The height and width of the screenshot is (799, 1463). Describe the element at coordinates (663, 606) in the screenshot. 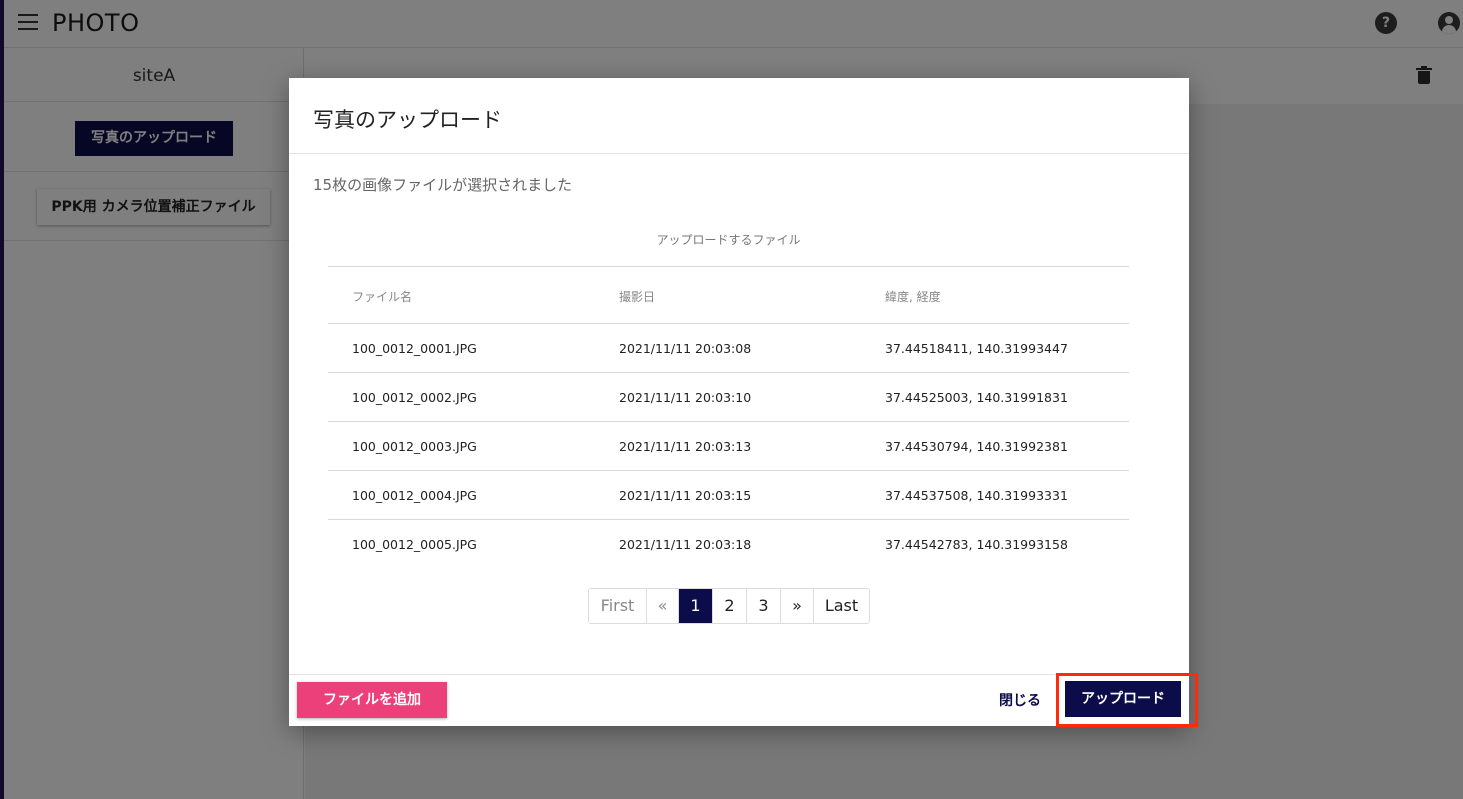

I see `page-prev-button: «` at that location.